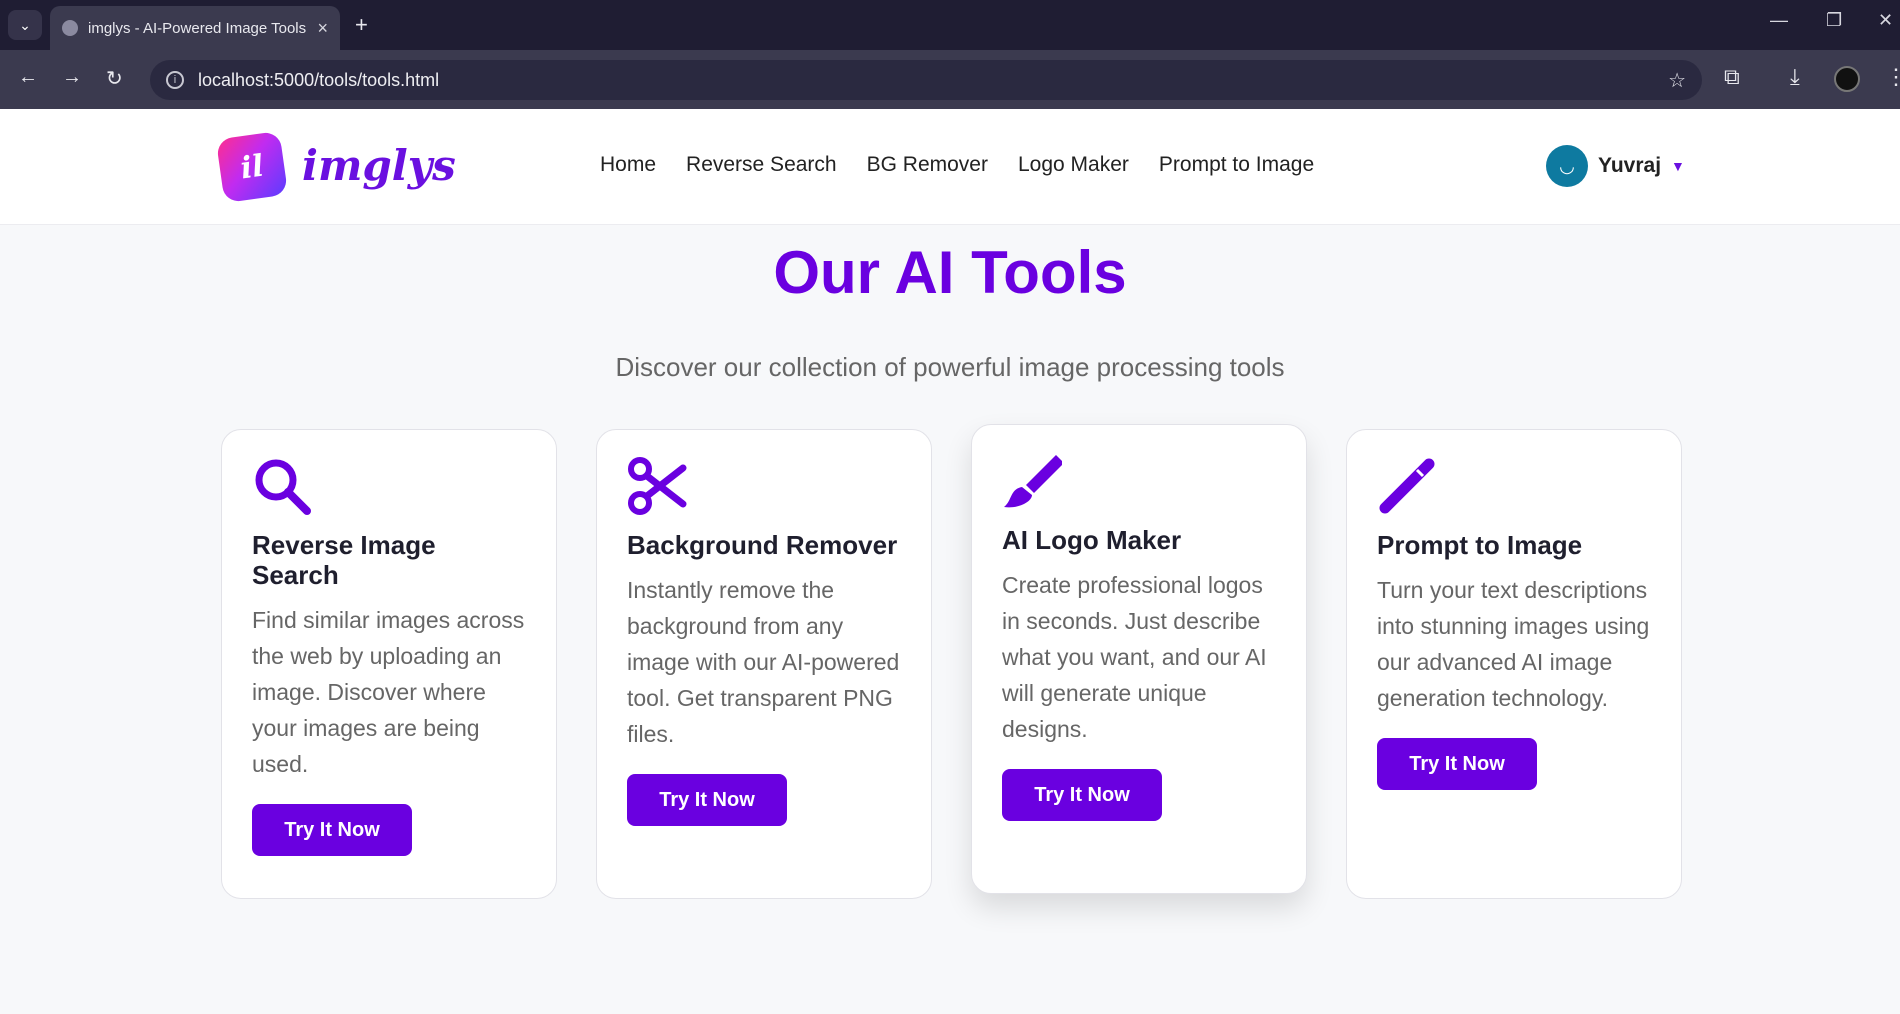 The width and height of the screenshot is (1900, 1014). I want to click on forward-icon: →, so click(72, 77).